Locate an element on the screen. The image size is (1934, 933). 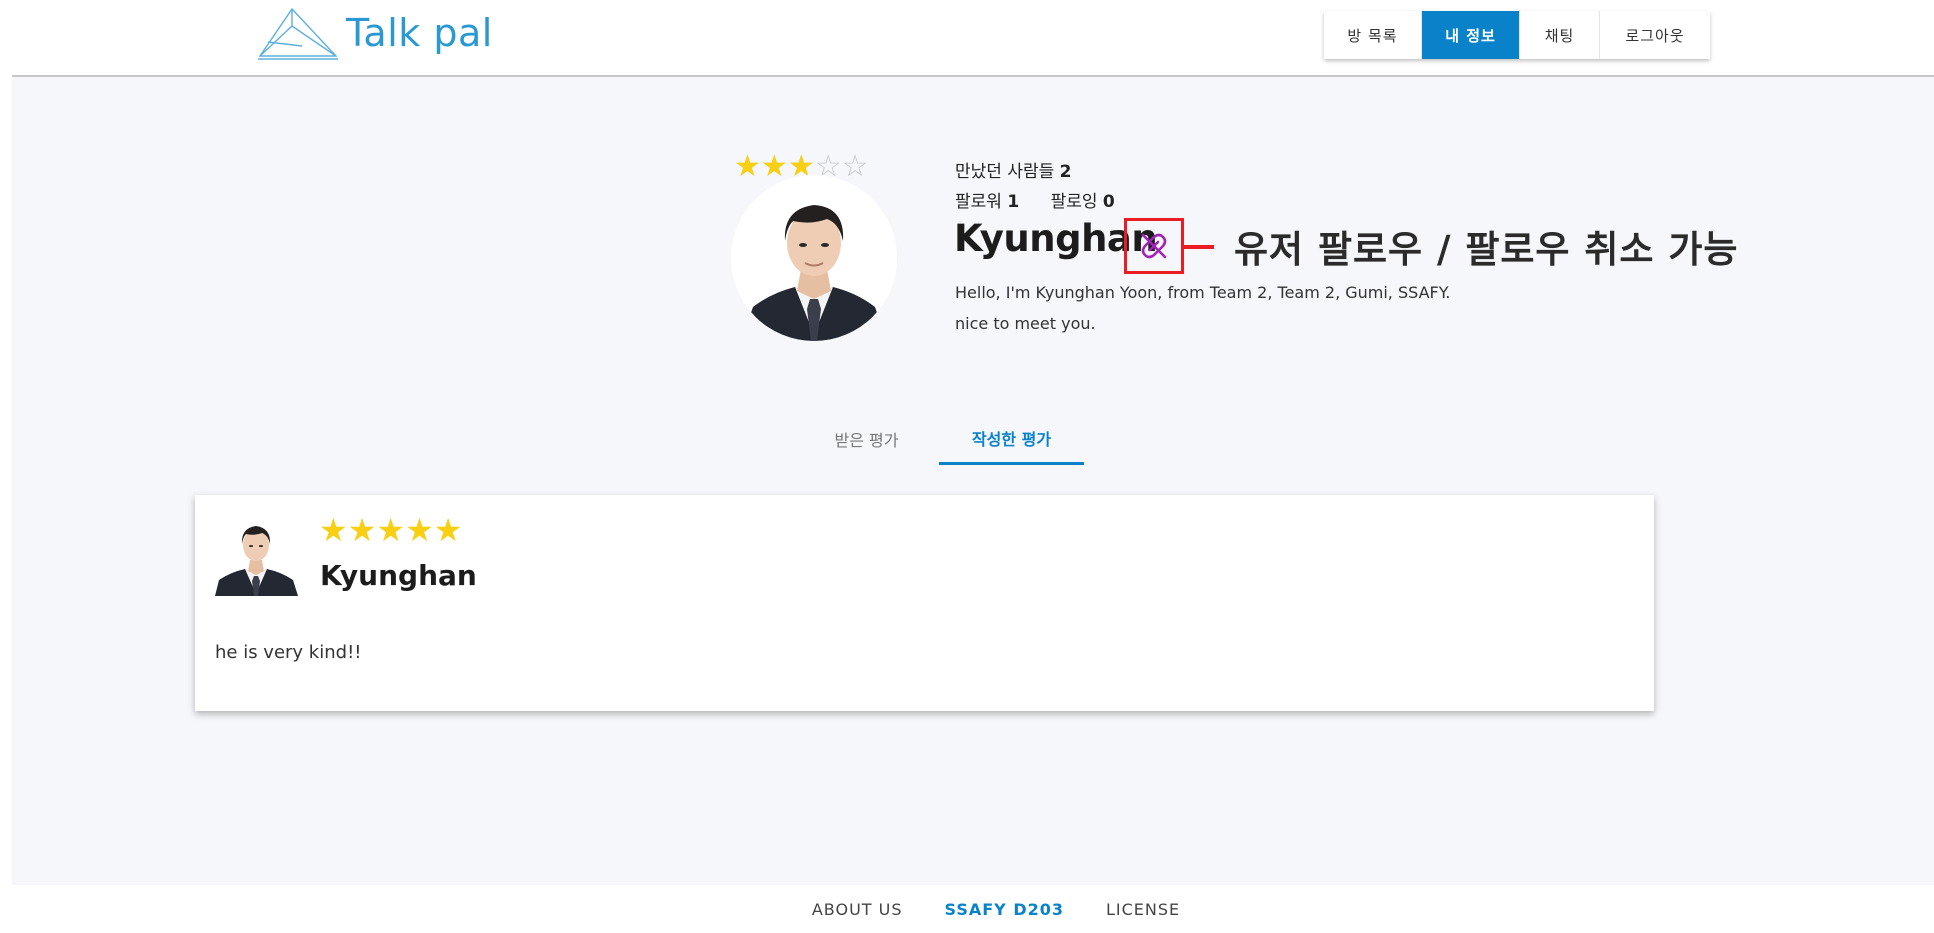
logo-text: Talk pal is located at coordinates (419, 33).